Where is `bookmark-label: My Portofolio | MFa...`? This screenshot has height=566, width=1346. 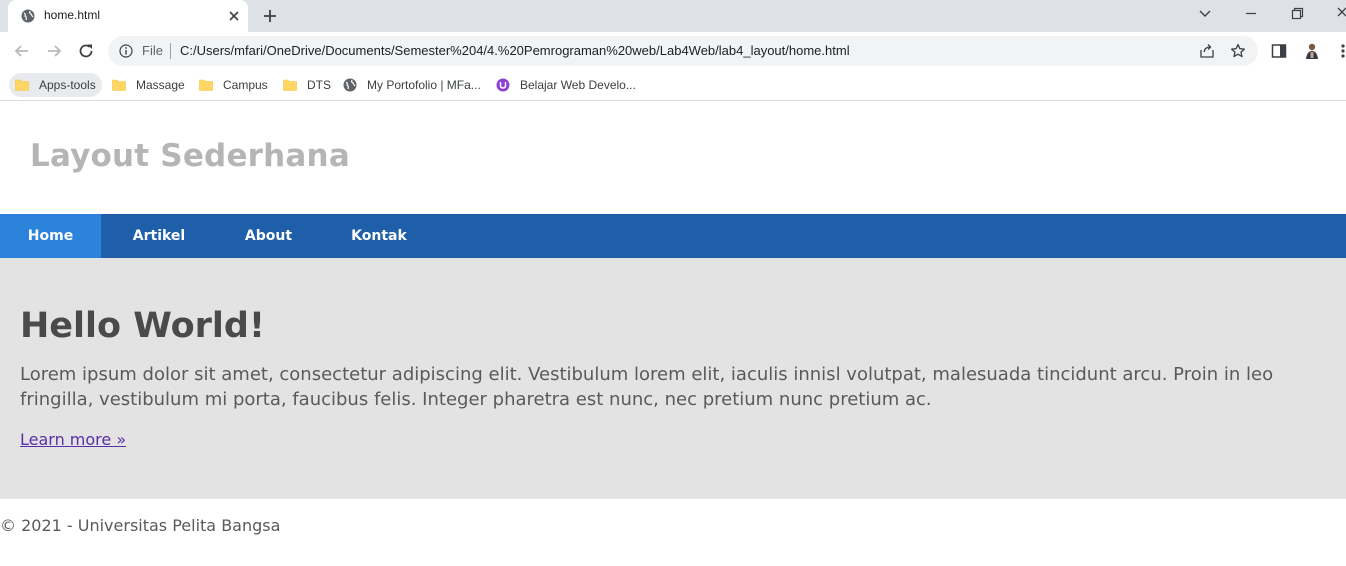 bookmark-label: My Portofolio | MFa... is located at coordinates (424, 85).